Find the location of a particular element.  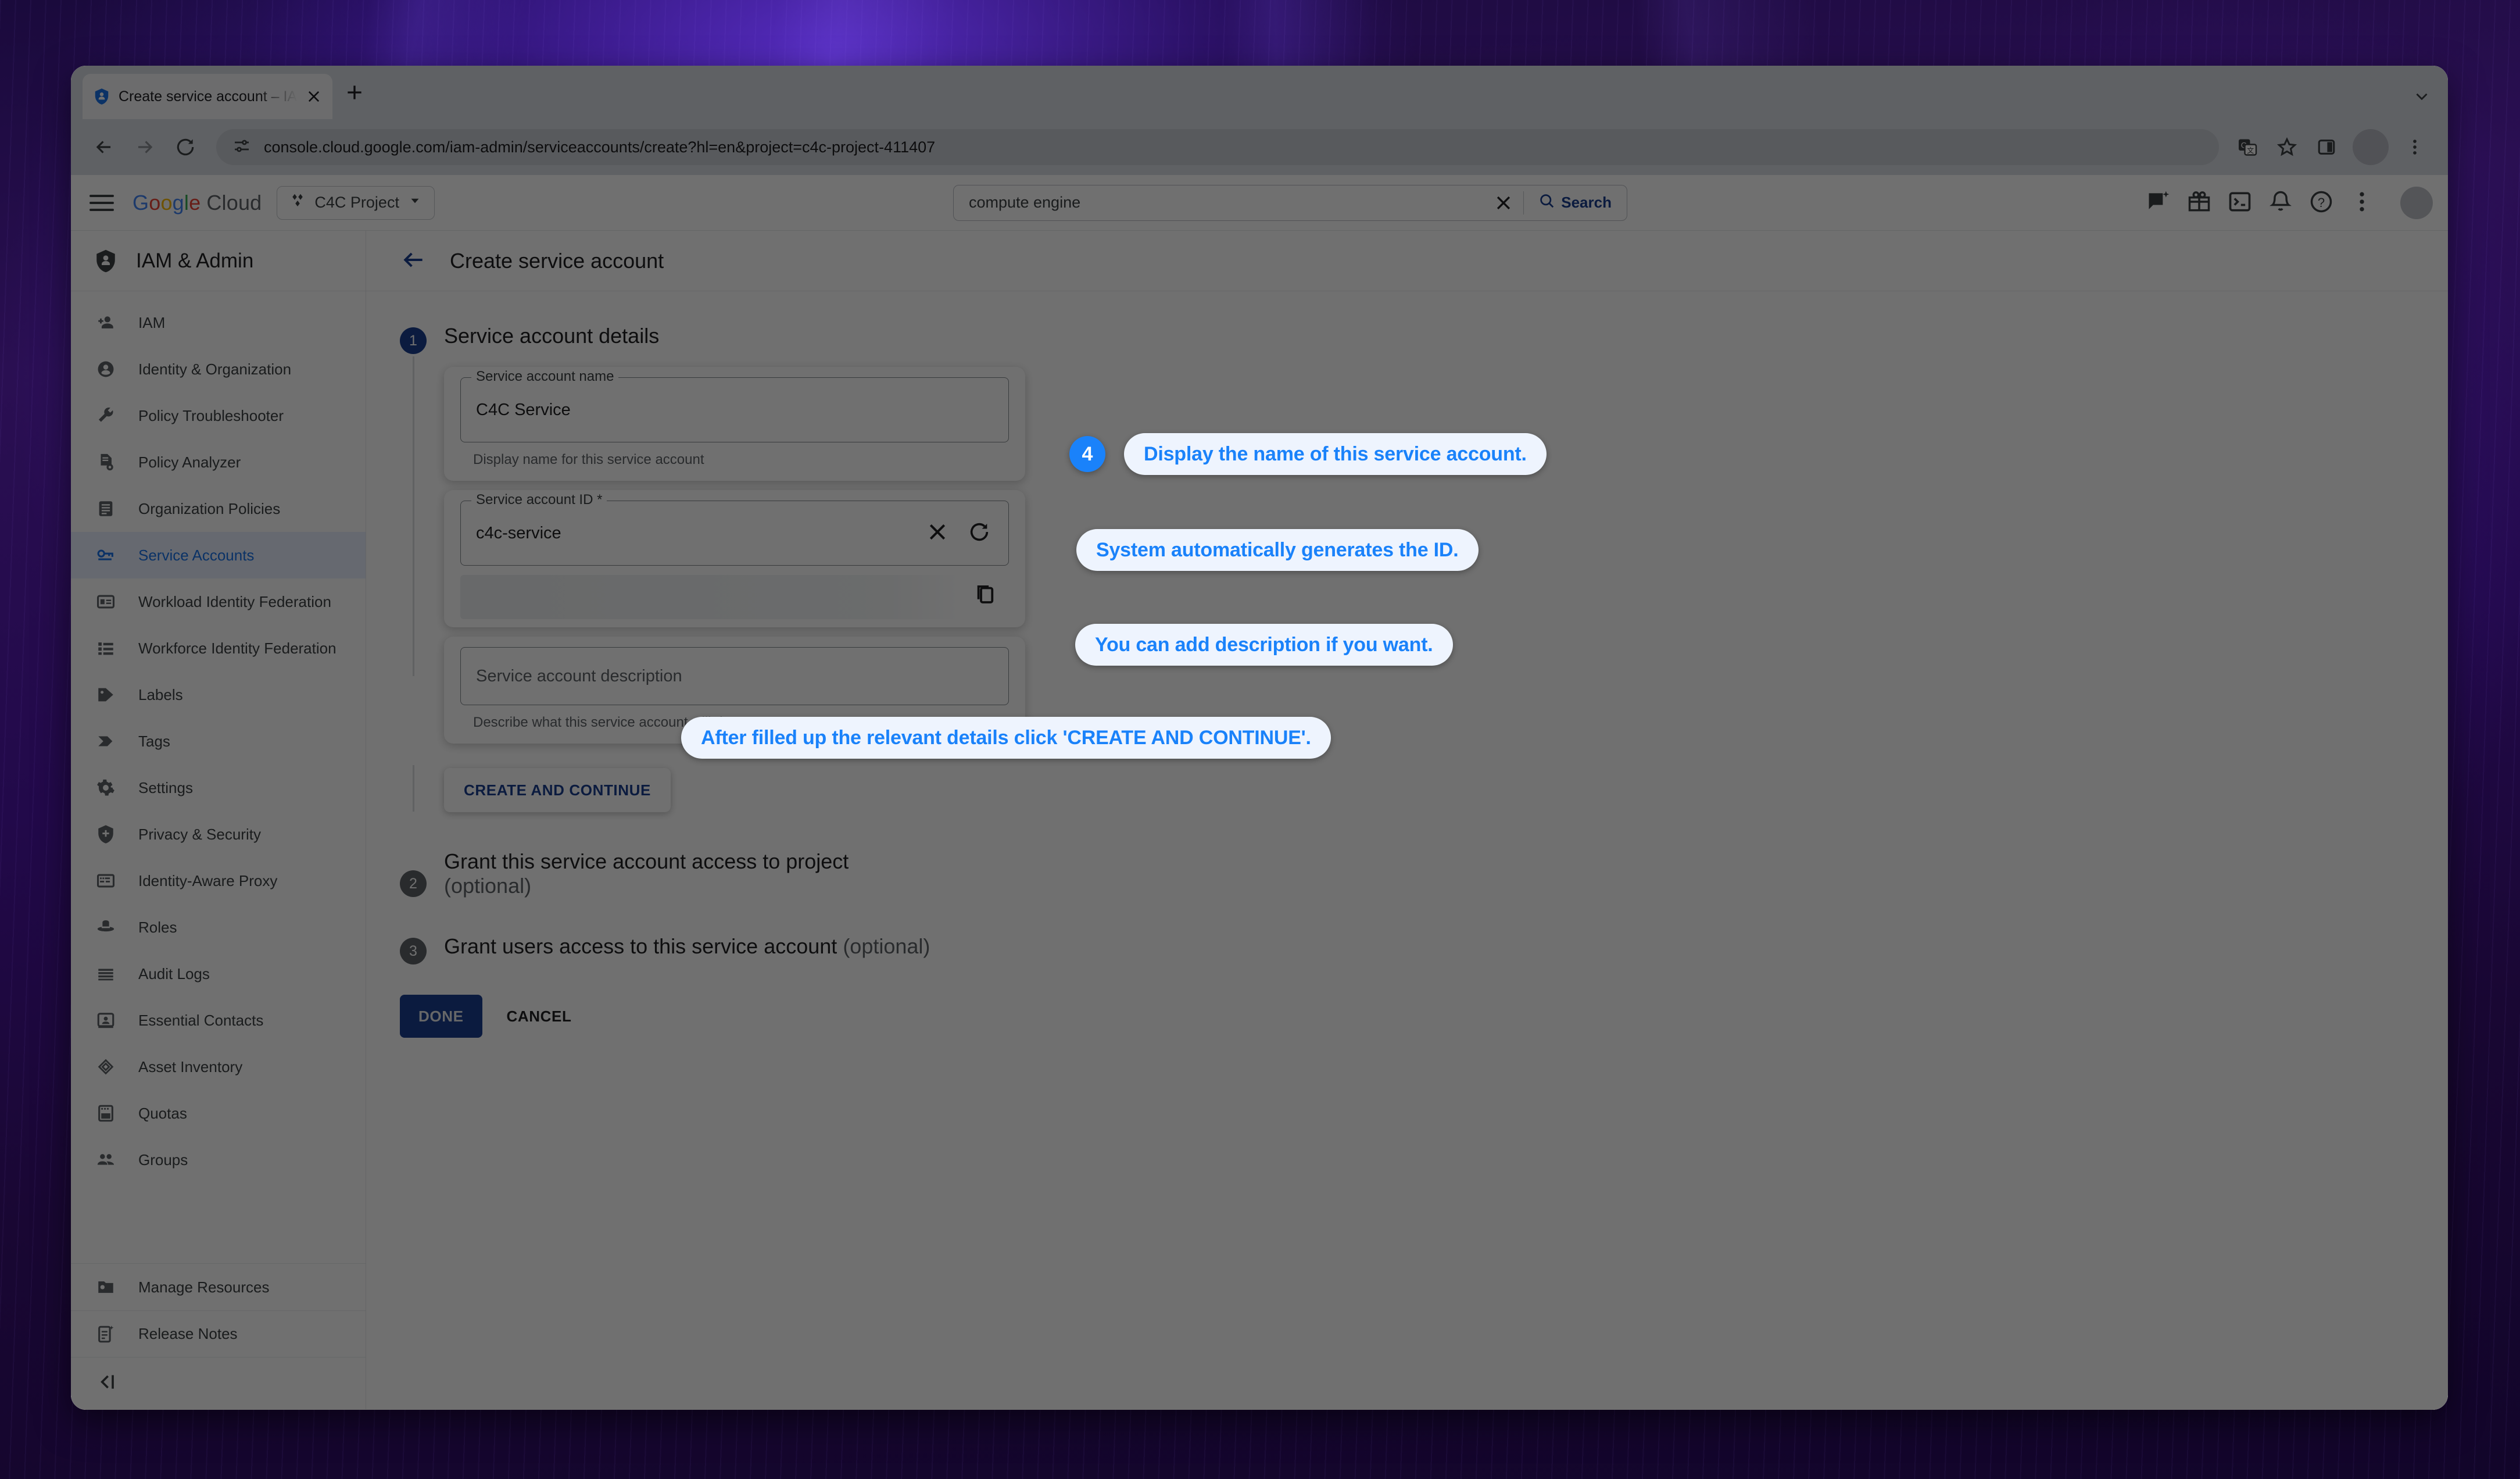

done-button: DONE is located at coordinates (441, 1016).